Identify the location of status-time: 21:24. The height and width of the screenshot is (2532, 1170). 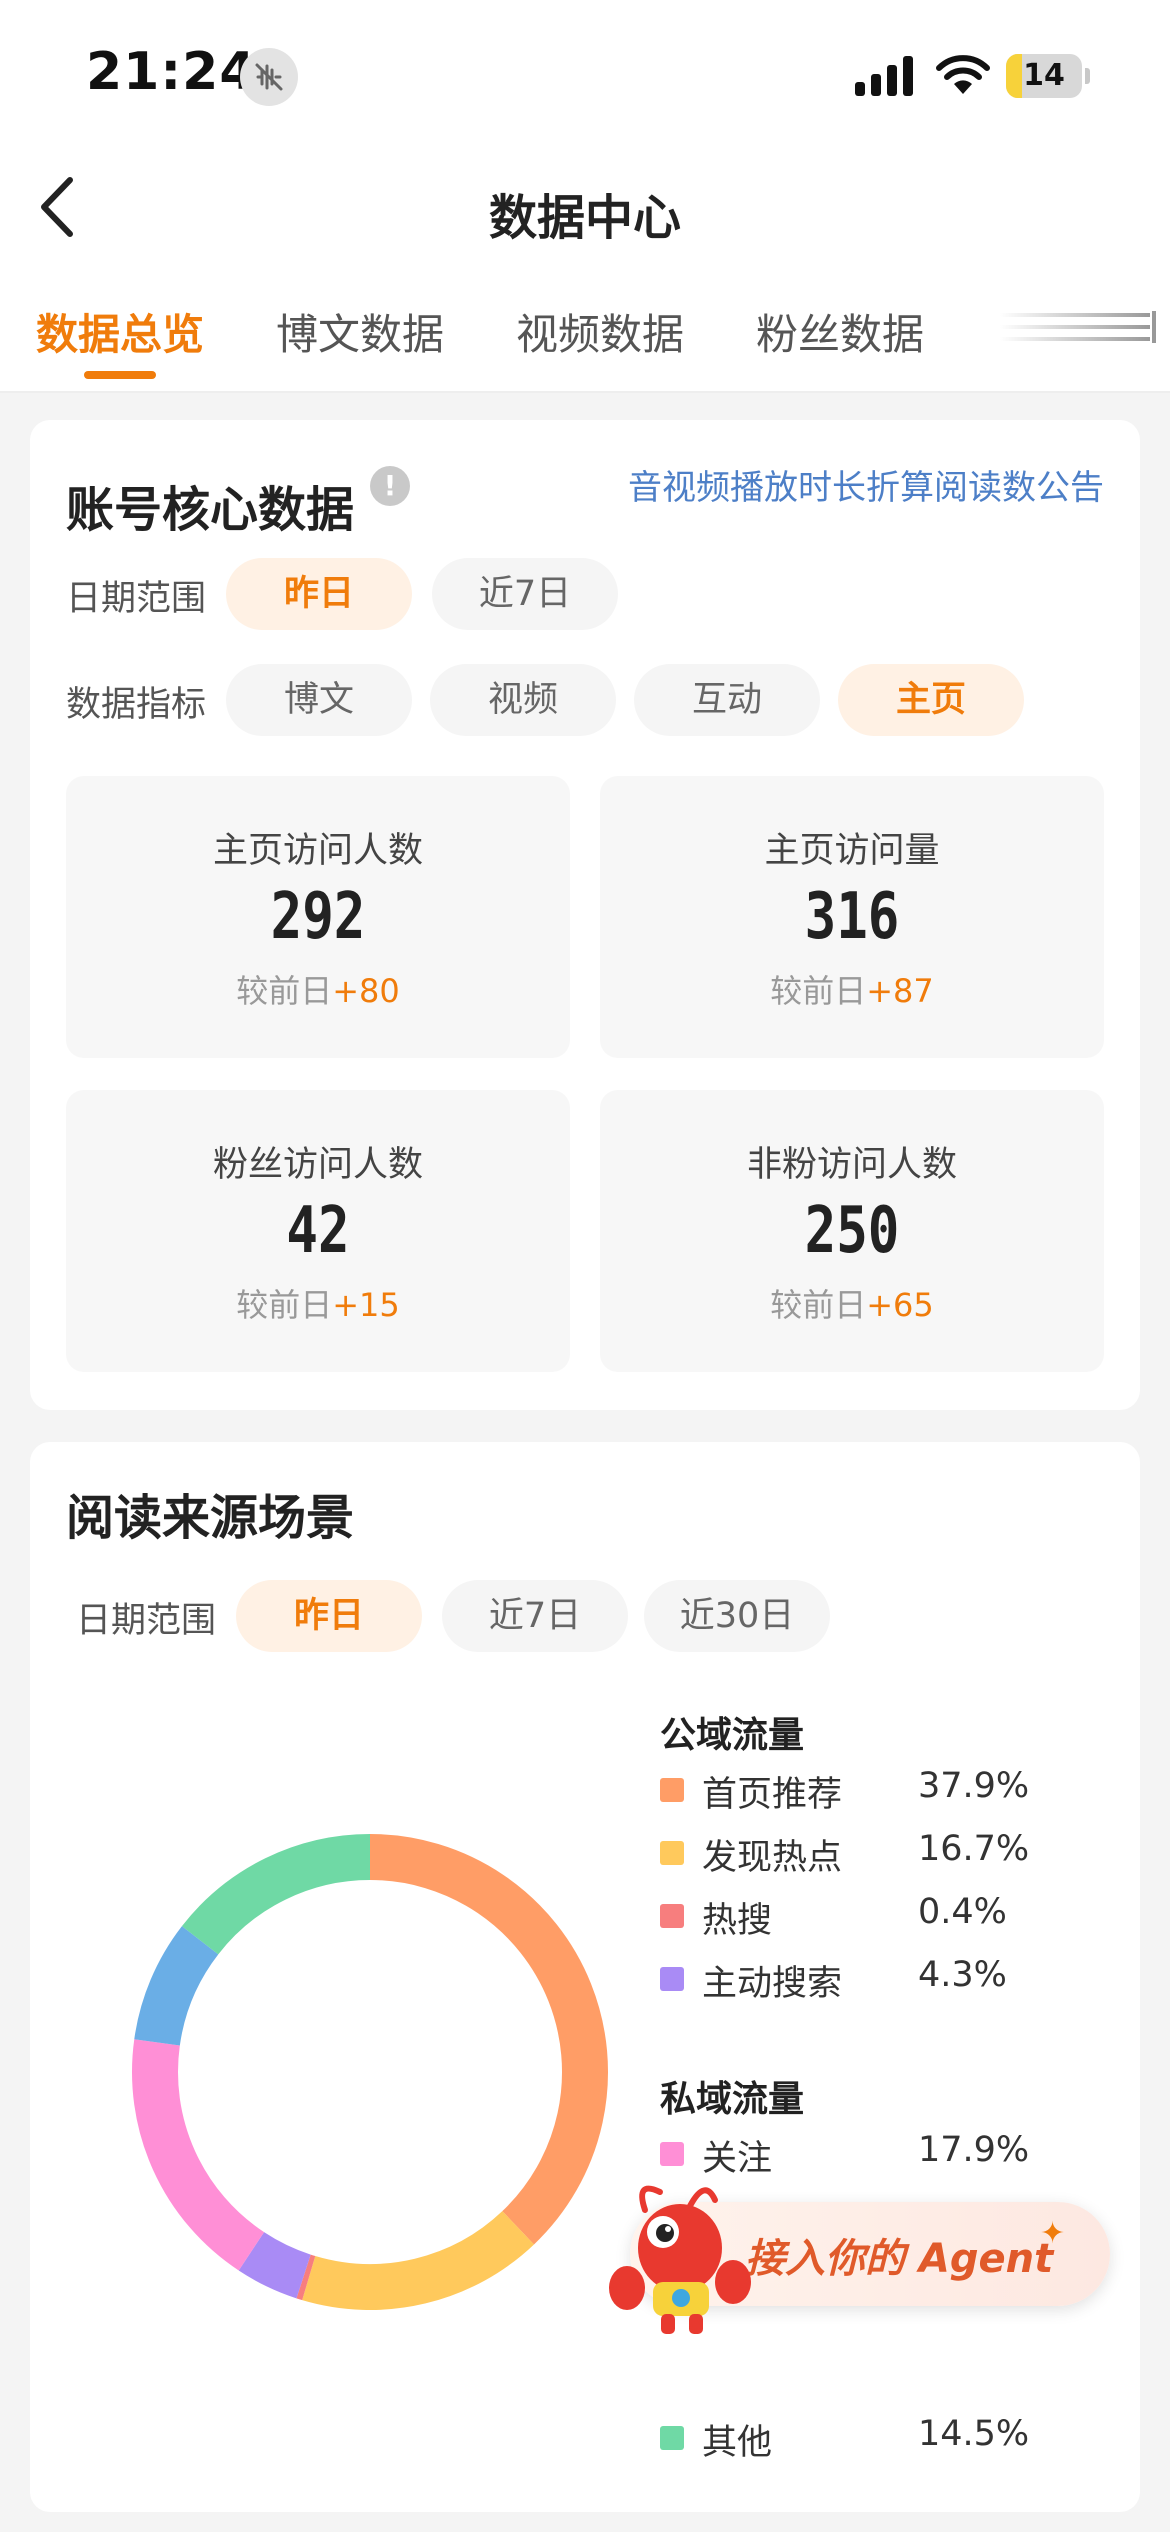
(171, 72).